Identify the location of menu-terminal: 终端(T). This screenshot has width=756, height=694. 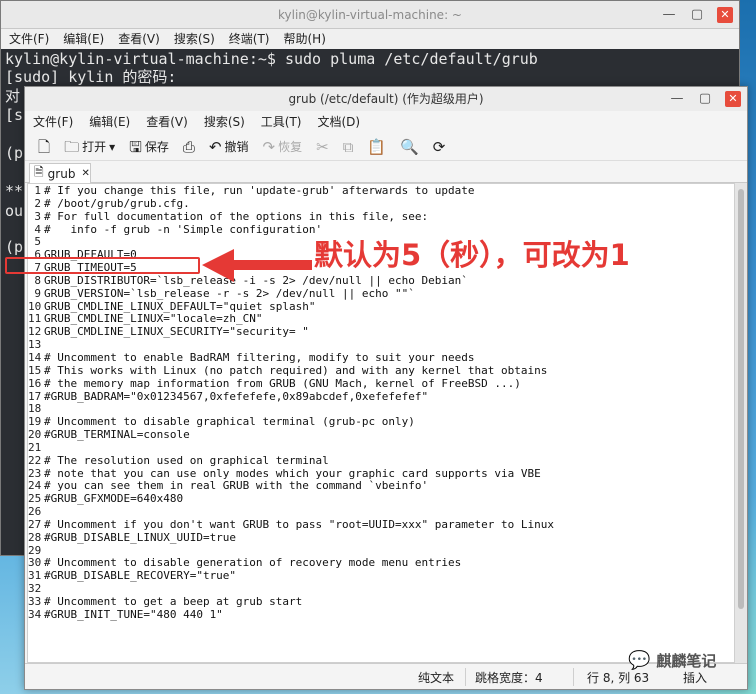
(249, 39).